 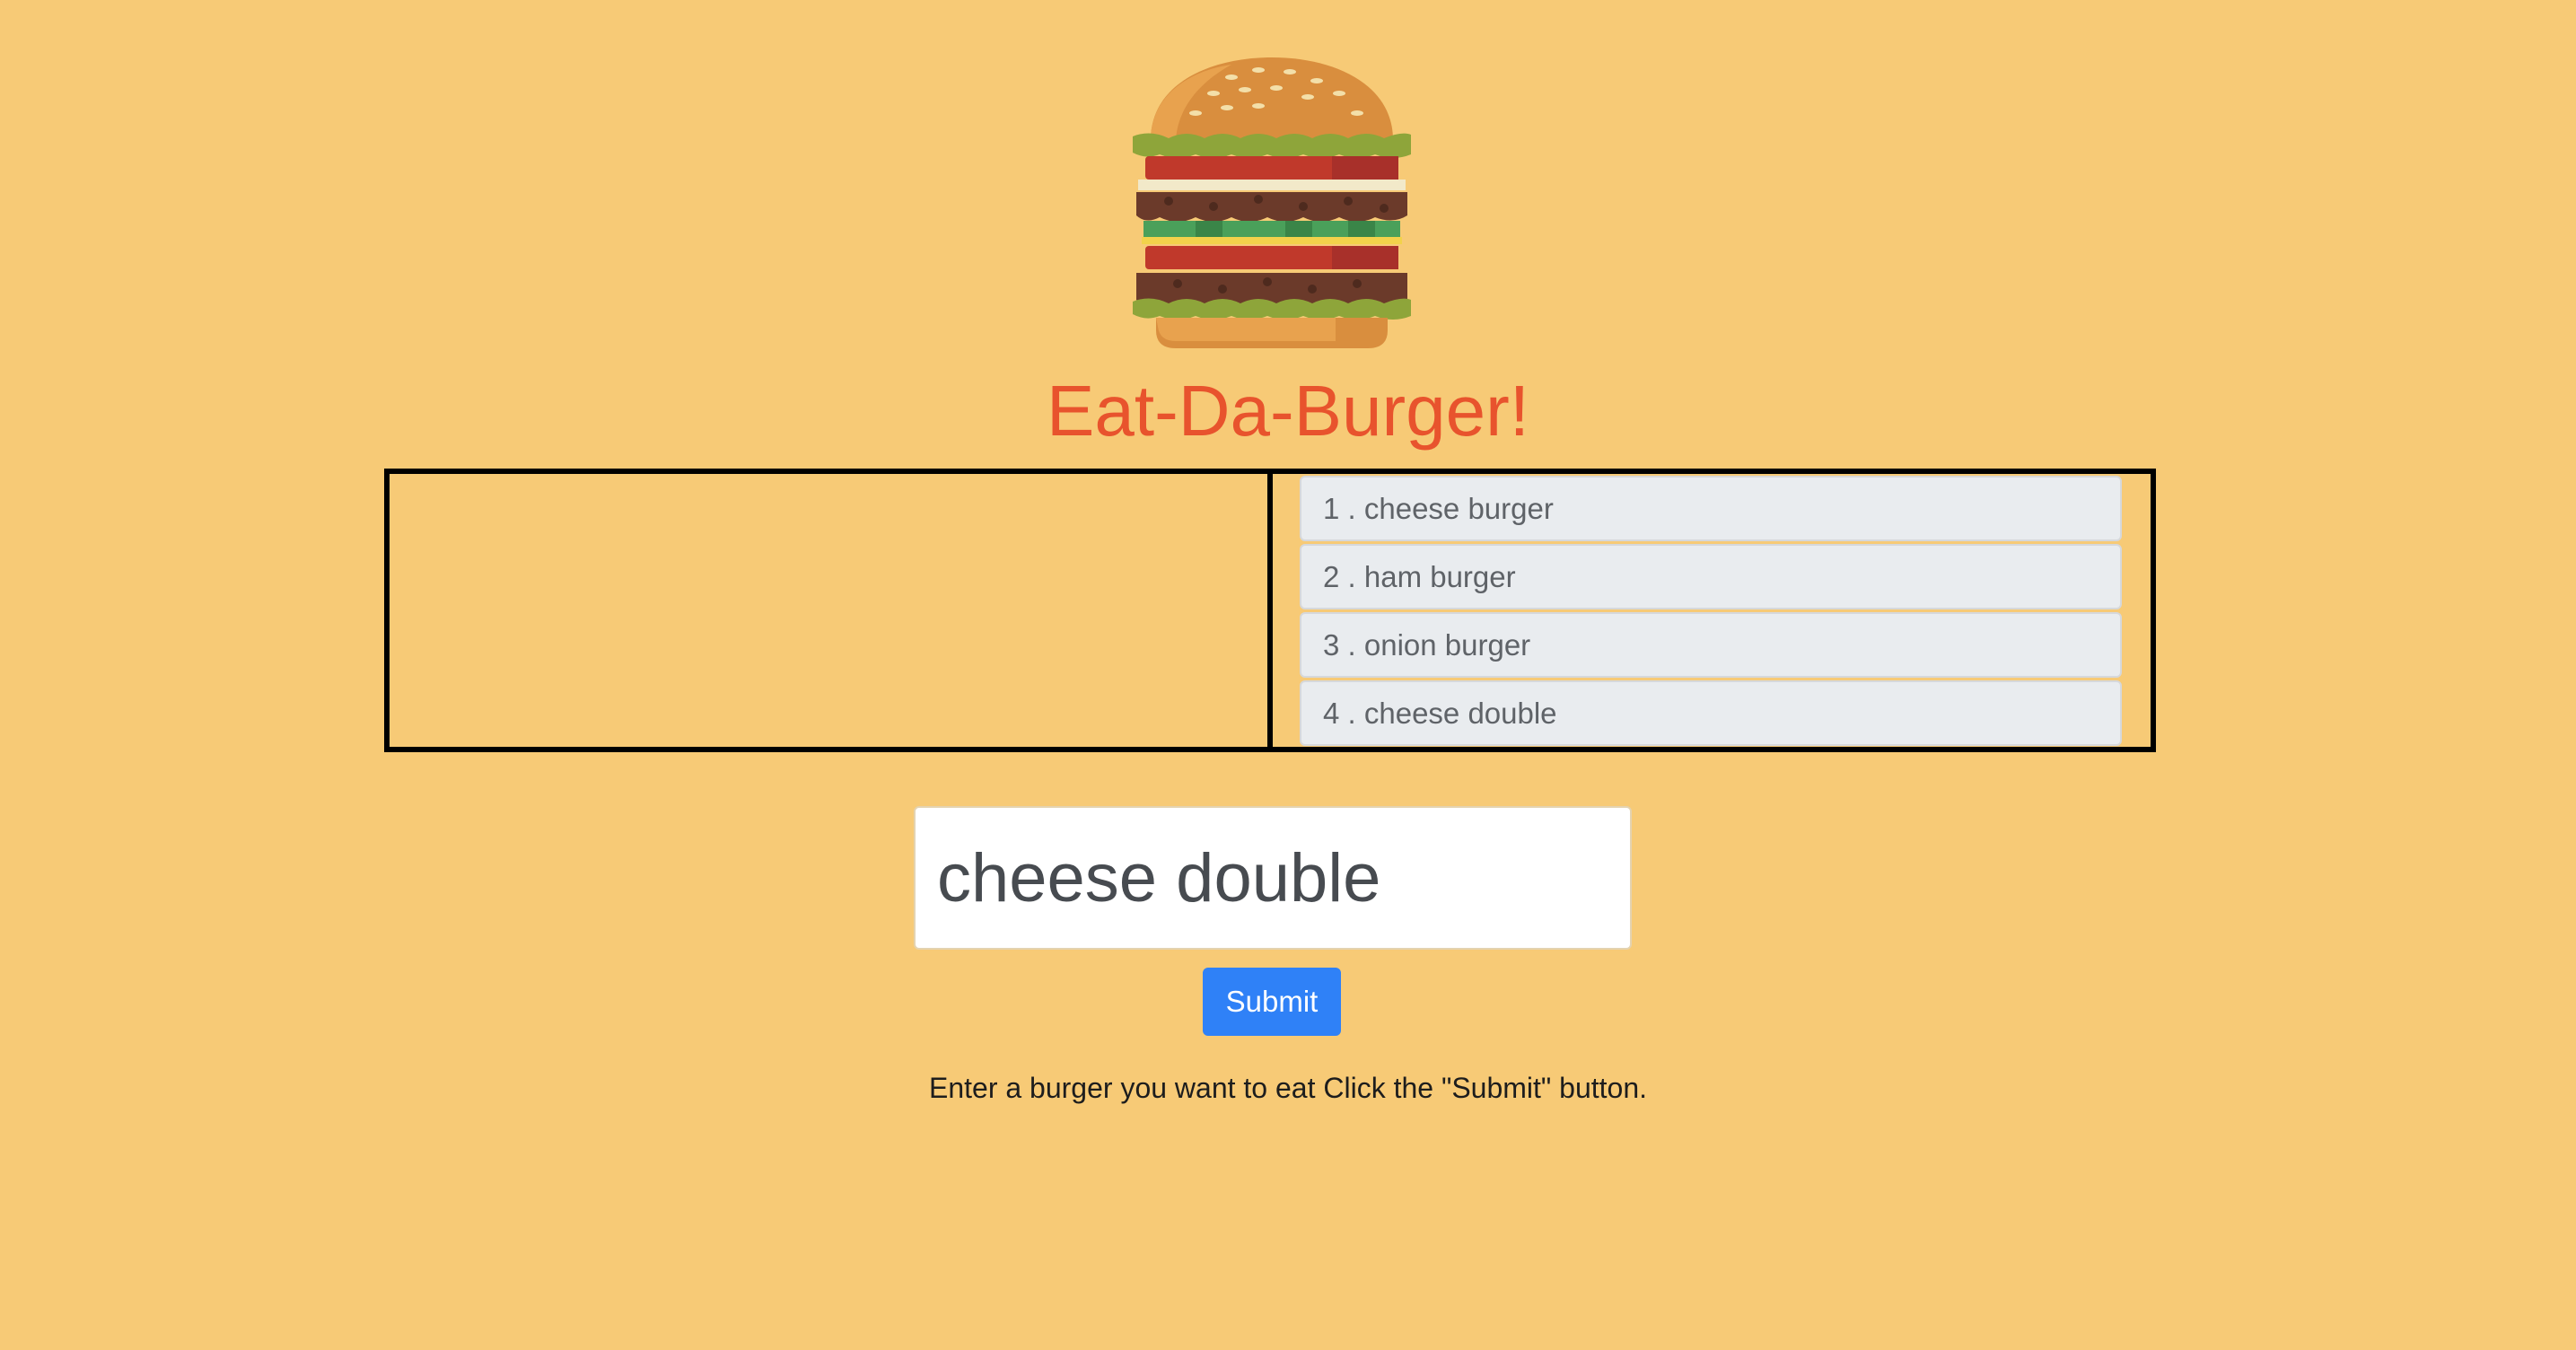 What do you see at coordinates (1711, 508) in the screenshot?
I see `list-item: 1 . cheese burger` at bounding box center [1711, 508].